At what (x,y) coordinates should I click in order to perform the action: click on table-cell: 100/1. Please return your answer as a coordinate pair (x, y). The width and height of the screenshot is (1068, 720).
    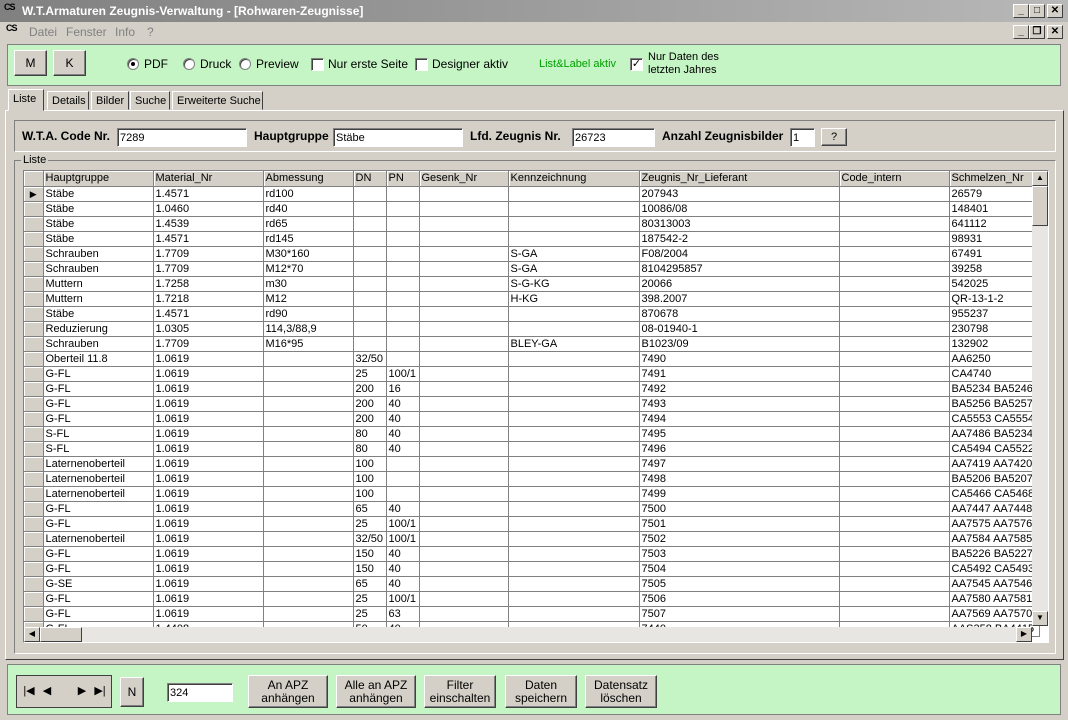
    Looking at the image, I should click on (403, 539).